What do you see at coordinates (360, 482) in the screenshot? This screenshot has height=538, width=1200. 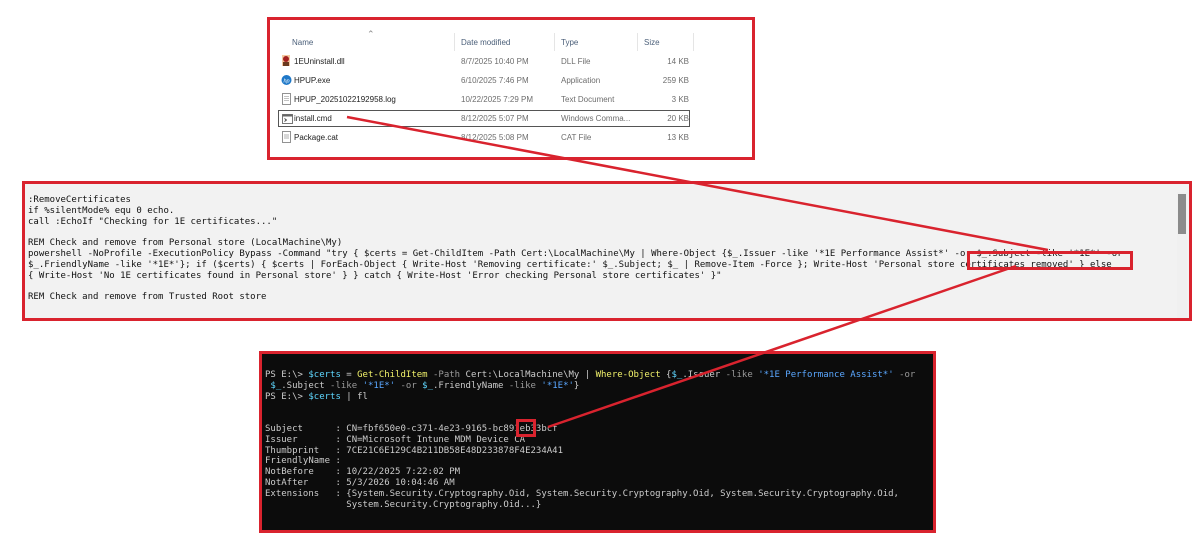 I see `output-line: NotAfter : 5/3/2026 10:04:46 AM` at bounding box center [360, 482].